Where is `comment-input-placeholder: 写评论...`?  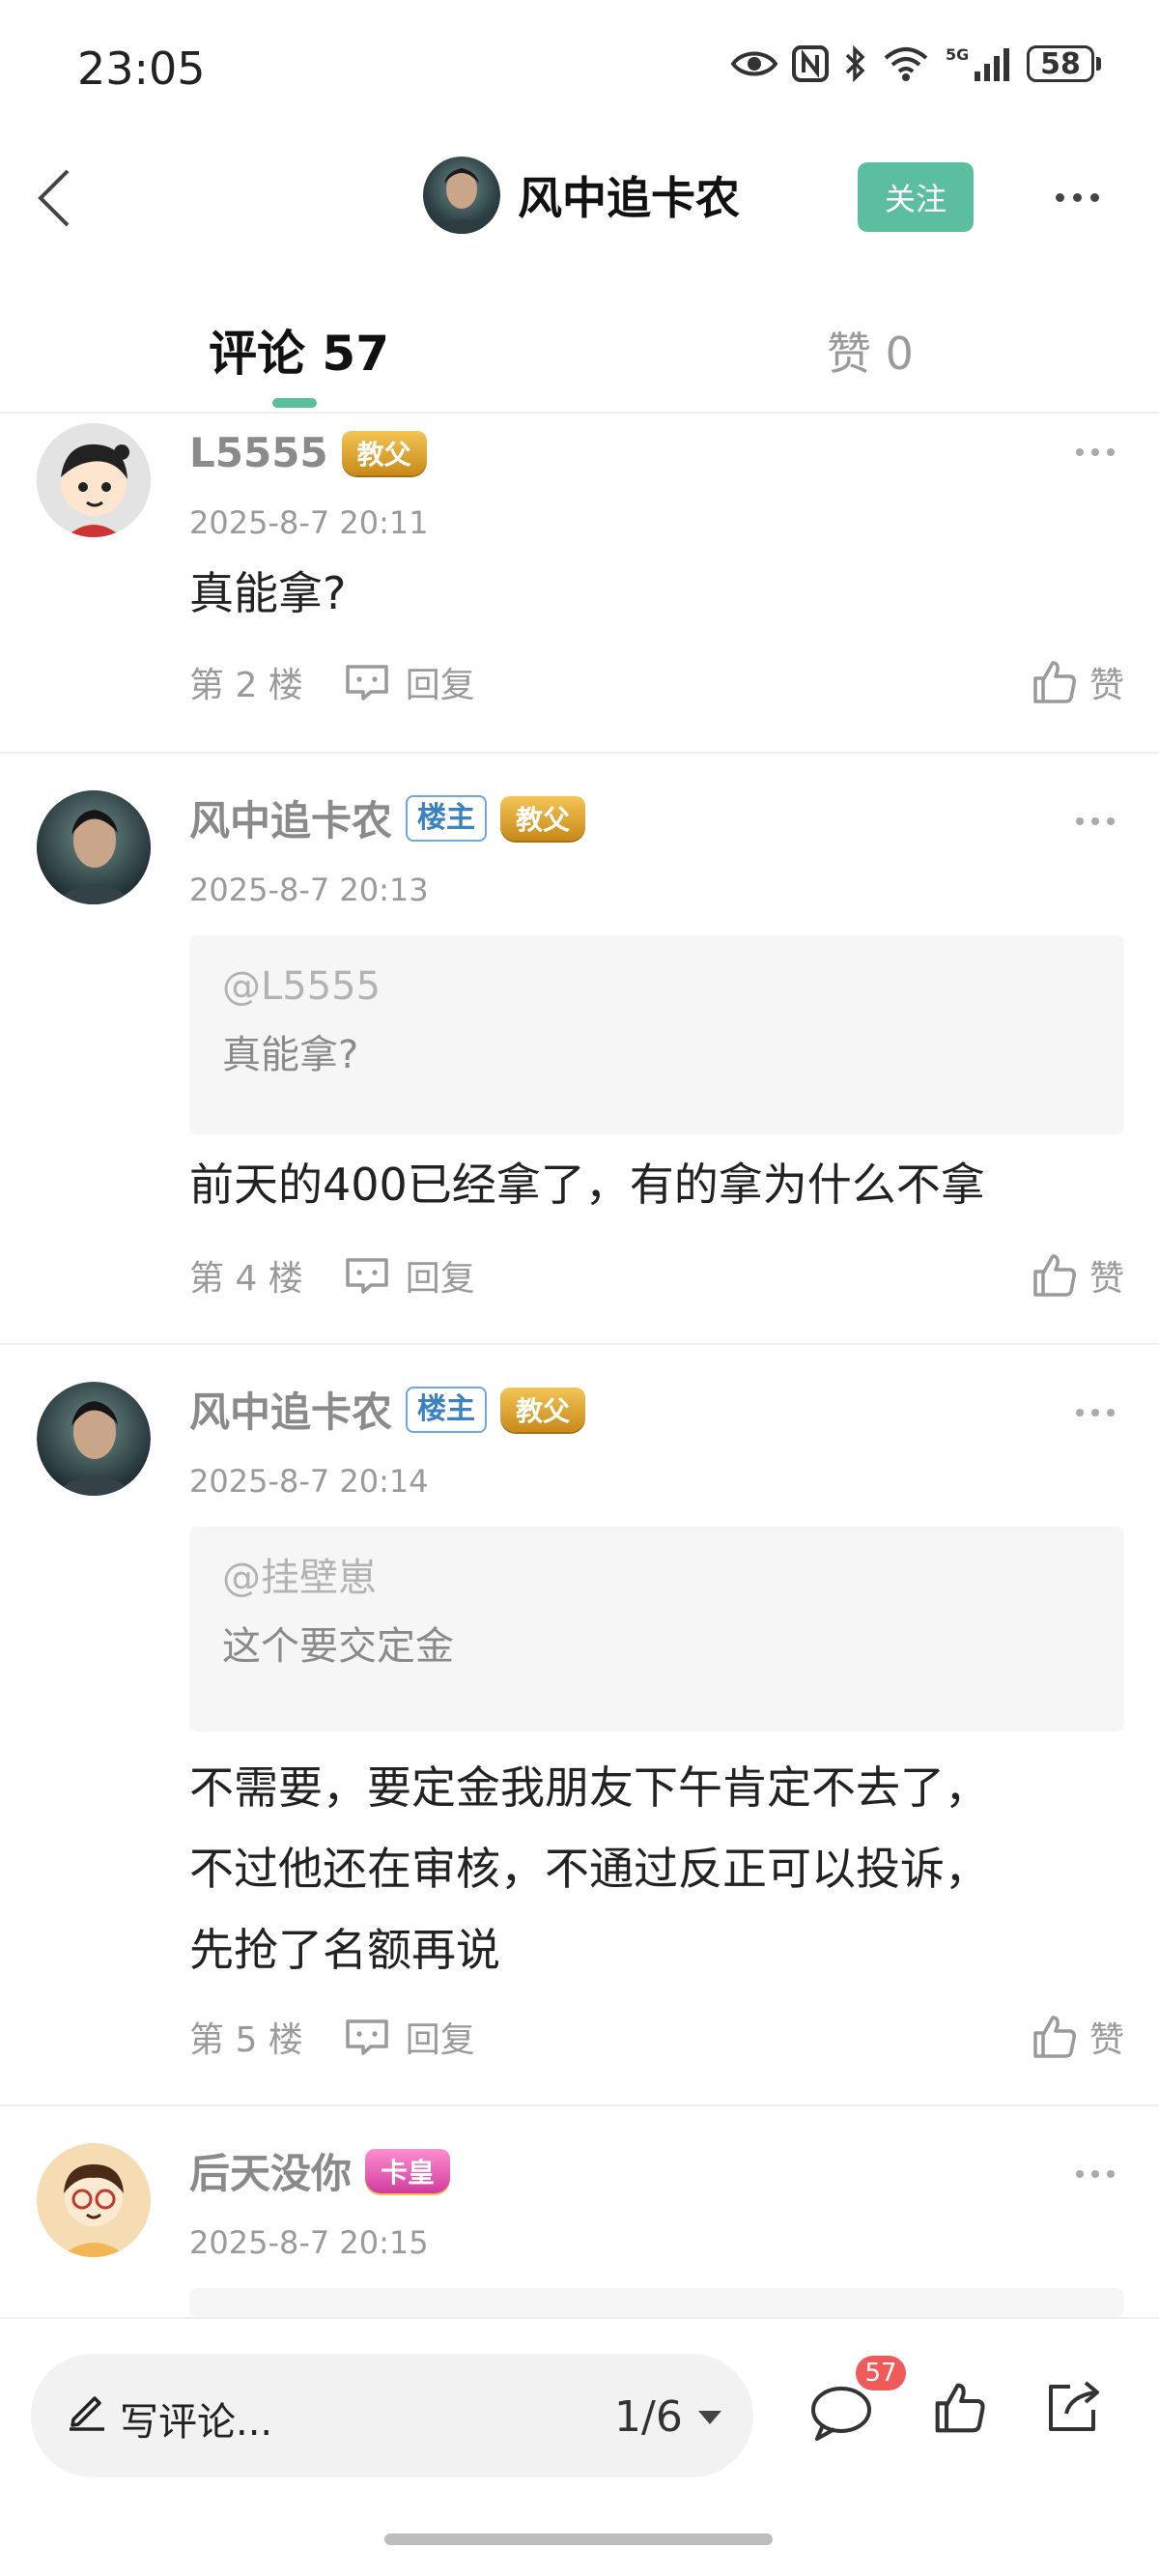
comment-input-placeholder: 写评论... is located at coordinates (197, 2423).